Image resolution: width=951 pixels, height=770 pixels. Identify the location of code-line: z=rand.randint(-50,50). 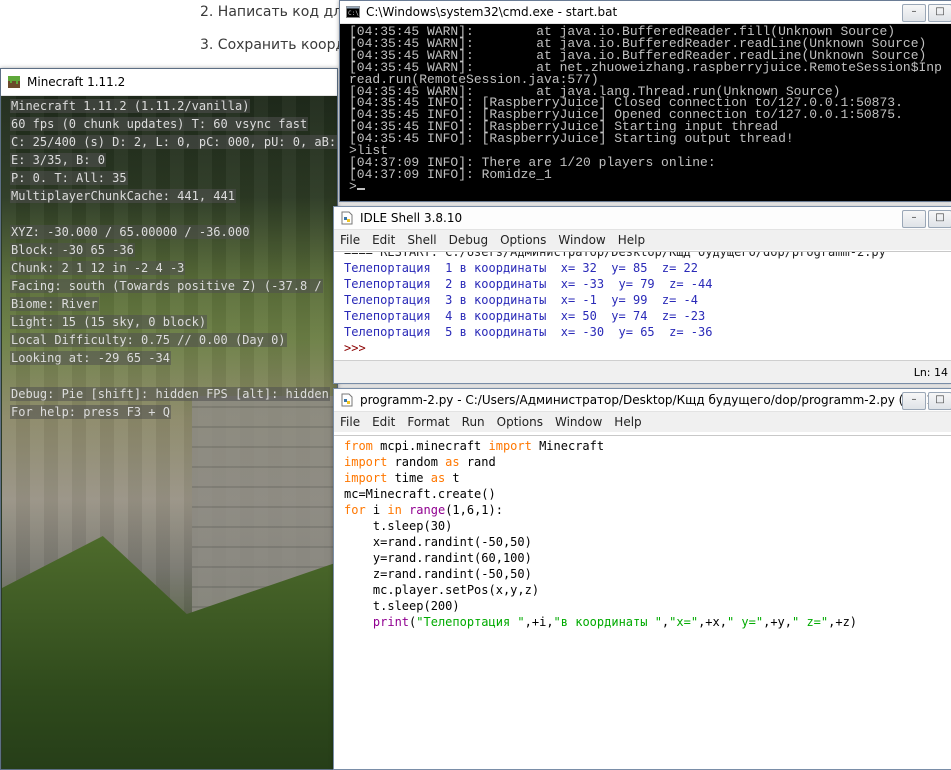
(438, 574).